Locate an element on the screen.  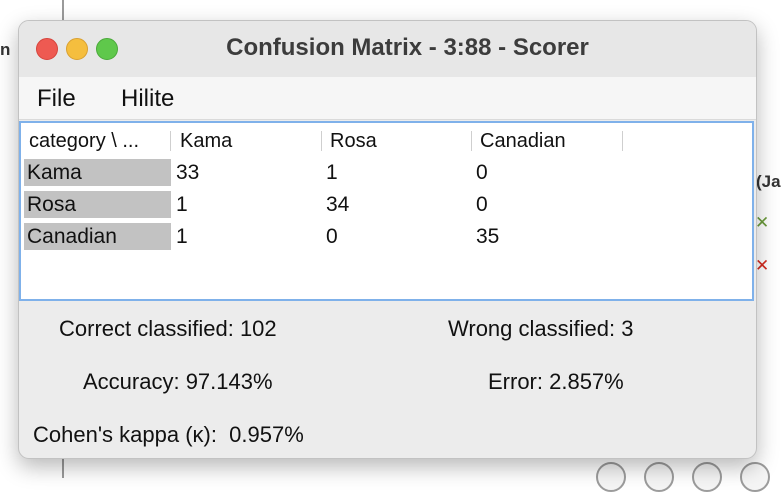
wrong-classified-label: Wrong classified: 3 is located at coordinates (541, 328).